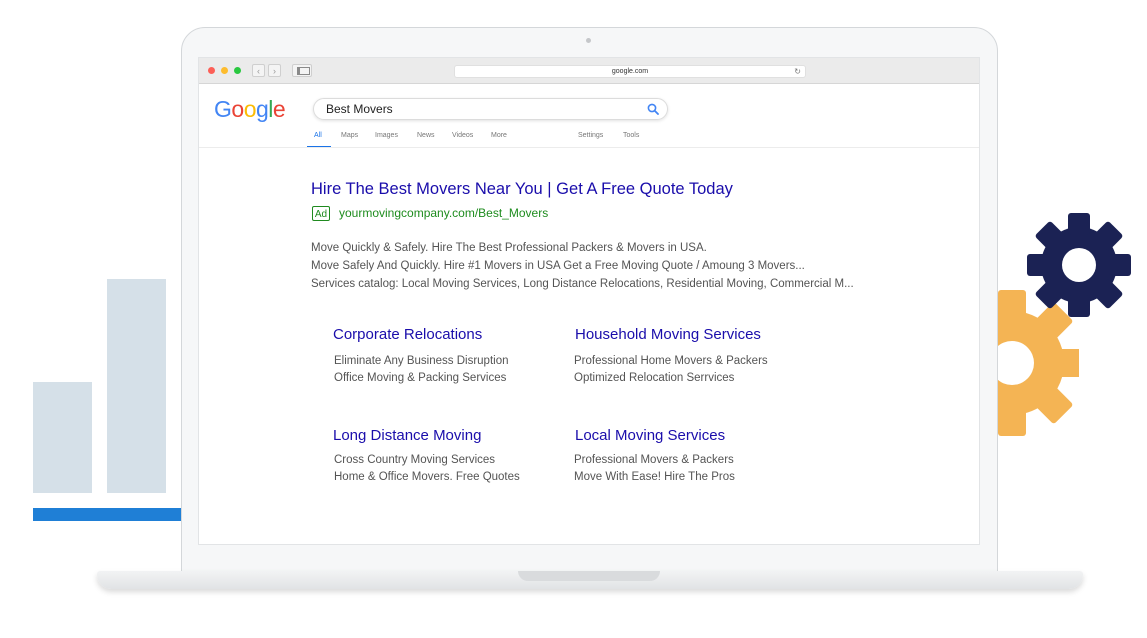 The width and height of the screenshot is (1147, 638). I want to click on tab-maps: Maps, so click(349, 135).